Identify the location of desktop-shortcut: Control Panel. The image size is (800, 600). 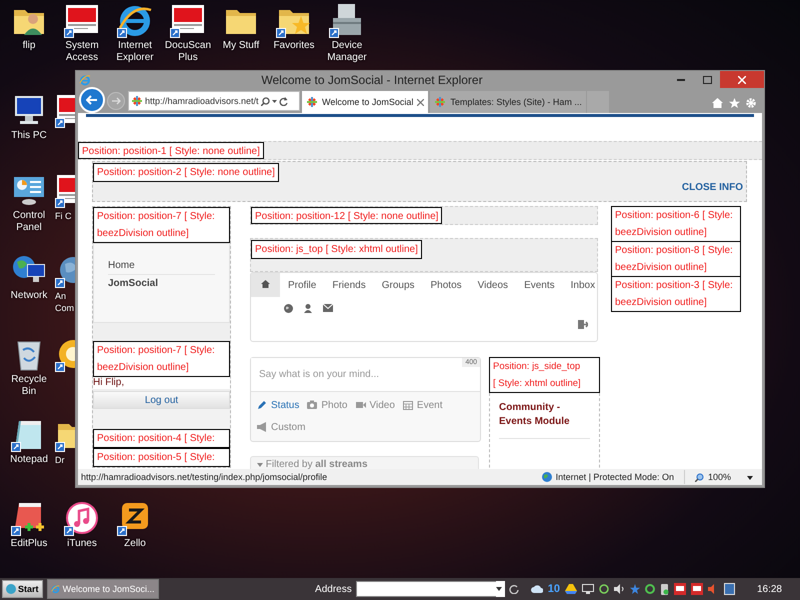
(29, 203).